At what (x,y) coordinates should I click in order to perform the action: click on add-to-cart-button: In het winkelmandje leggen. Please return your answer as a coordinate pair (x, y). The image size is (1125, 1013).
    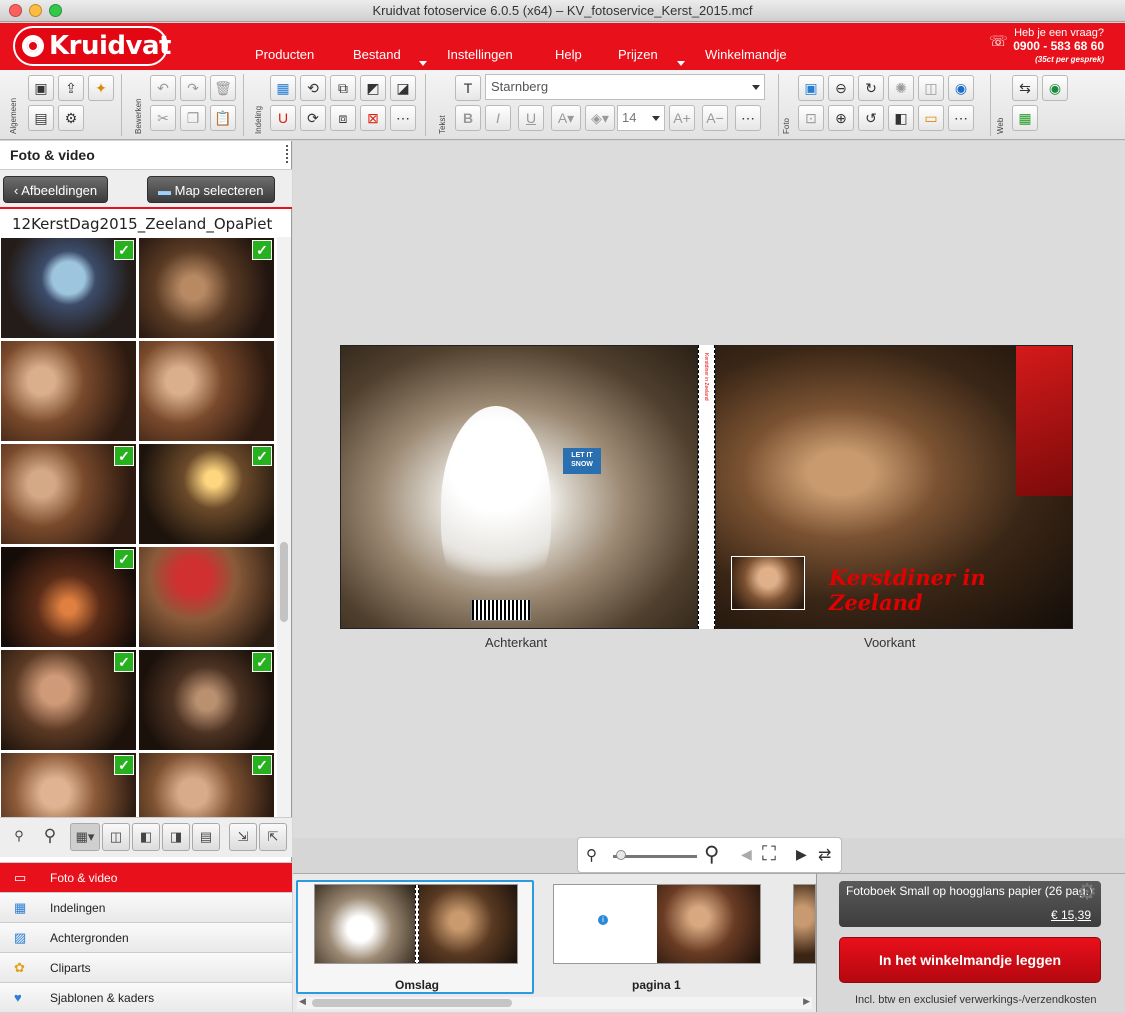
    Looking at the image, I should click on (970, 960).